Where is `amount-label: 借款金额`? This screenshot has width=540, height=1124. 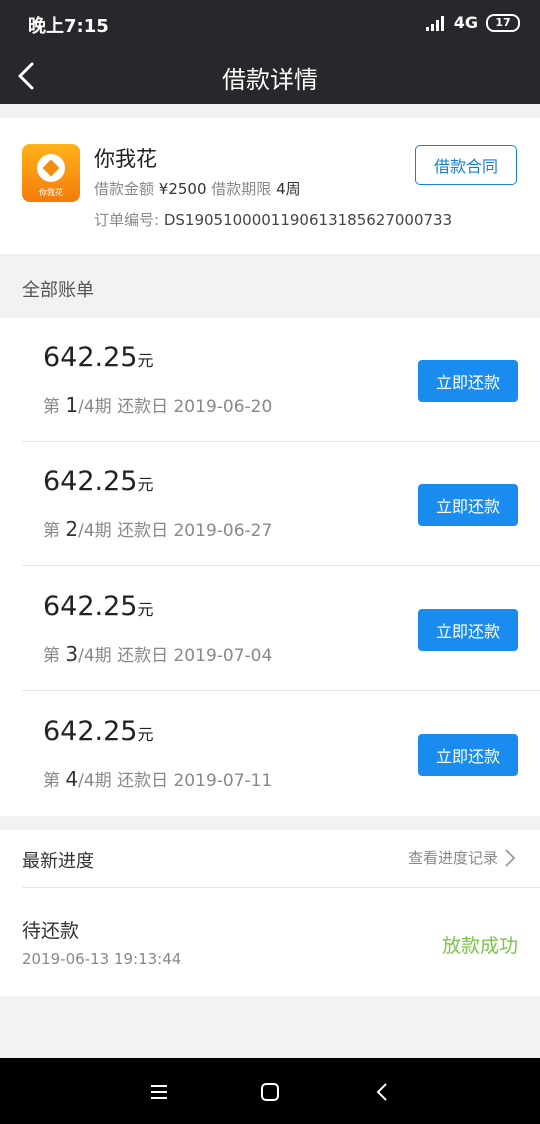
amount-label: 借款金额 is located at coordinates (124, 189).